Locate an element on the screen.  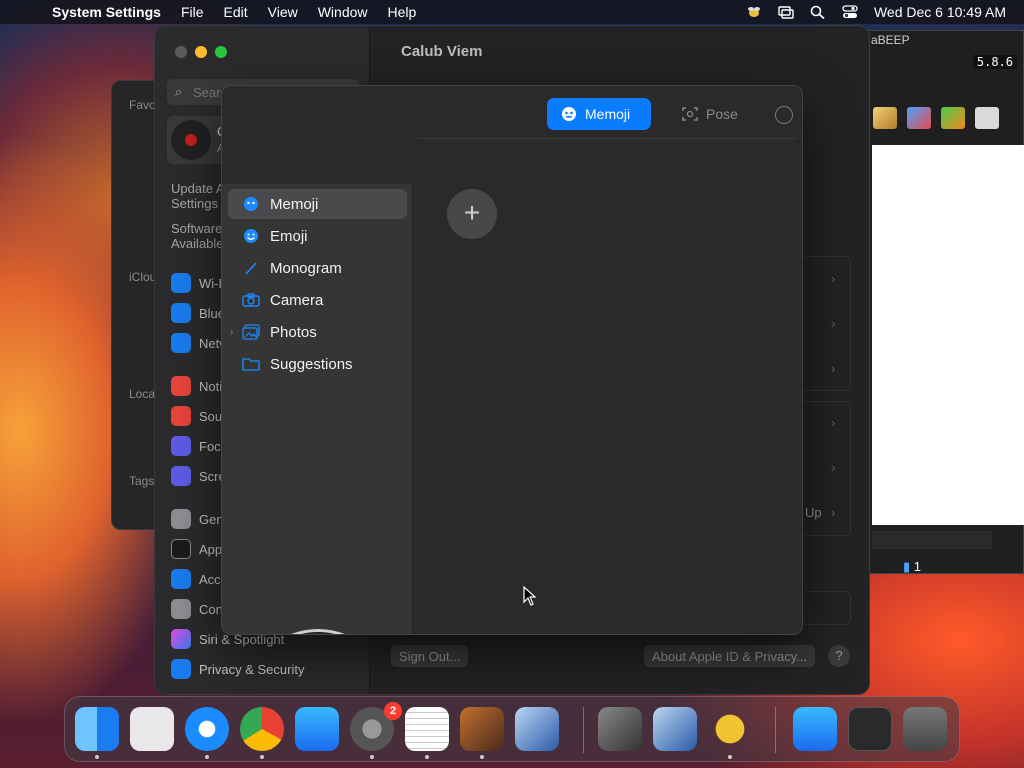
sidebar-item-network: Netw is located at coordinates (200, 343).